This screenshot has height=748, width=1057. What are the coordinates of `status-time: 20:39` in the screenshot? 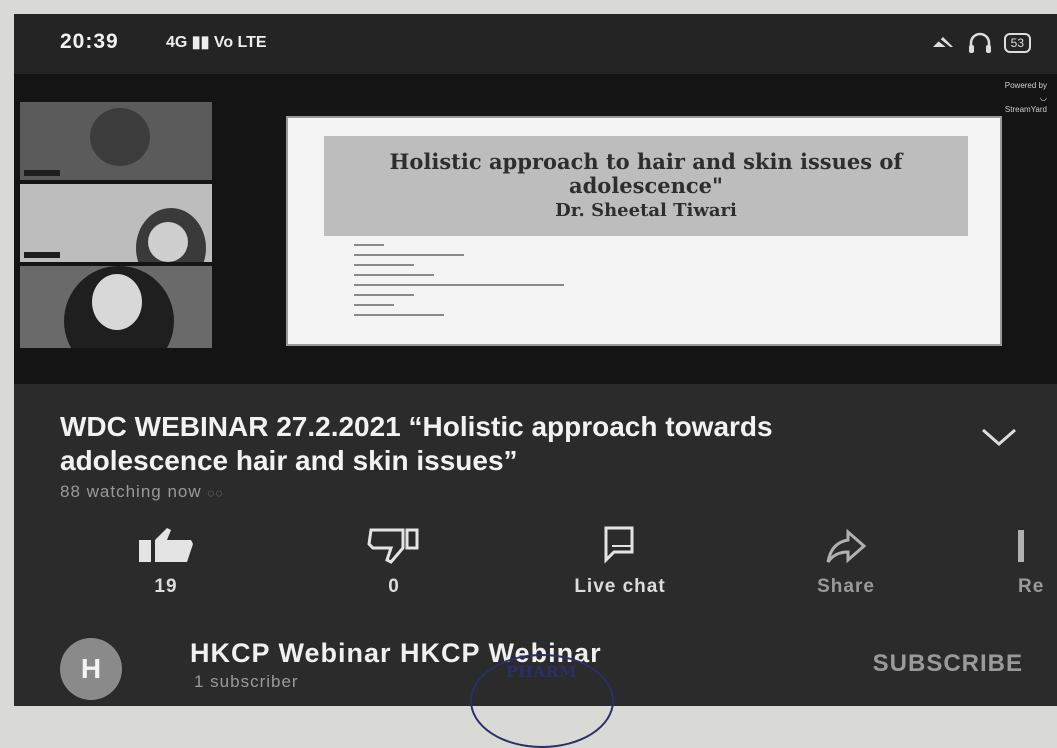 It's located at (89, 41).